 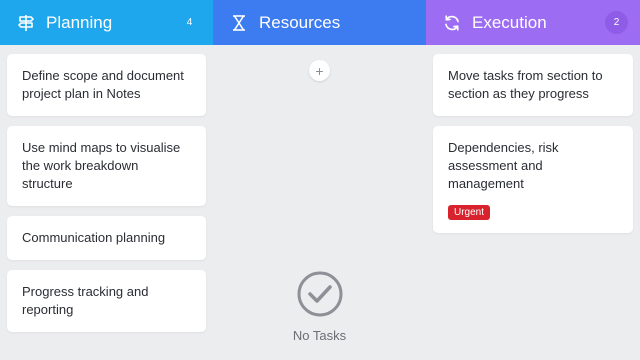 What do you see at coordinates (452, 23) in the screenshot?
I see `refresh-icon` at bounding box center [452, 23].